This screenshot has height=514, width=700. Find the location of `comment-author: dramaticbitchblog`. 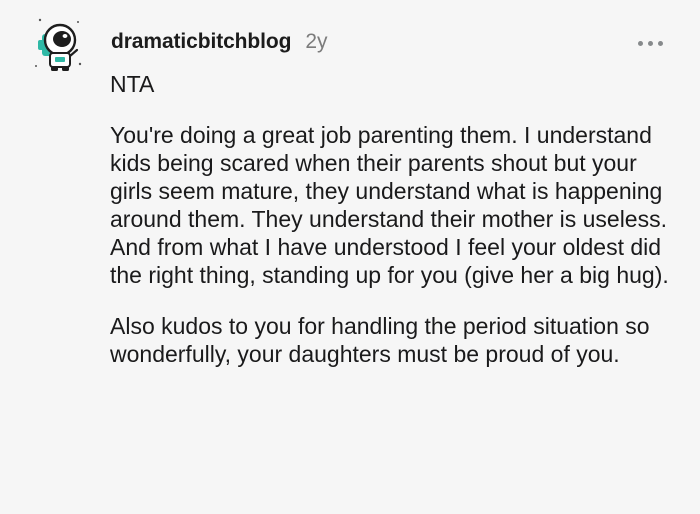

comment-author: dramaticbitchblog is located at coordinates (201, 42).